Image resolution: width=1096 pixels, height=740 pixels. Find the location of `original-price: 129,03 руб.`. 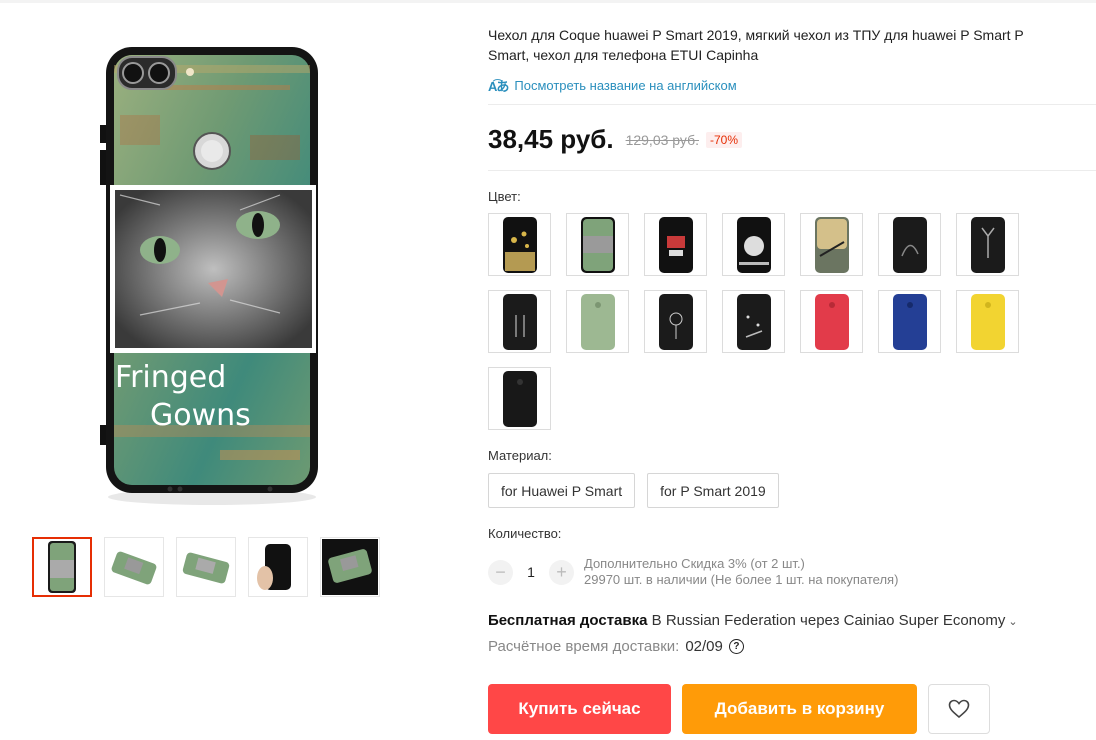

original-price: 129,03 руб. is located at coordinates (662, 139).